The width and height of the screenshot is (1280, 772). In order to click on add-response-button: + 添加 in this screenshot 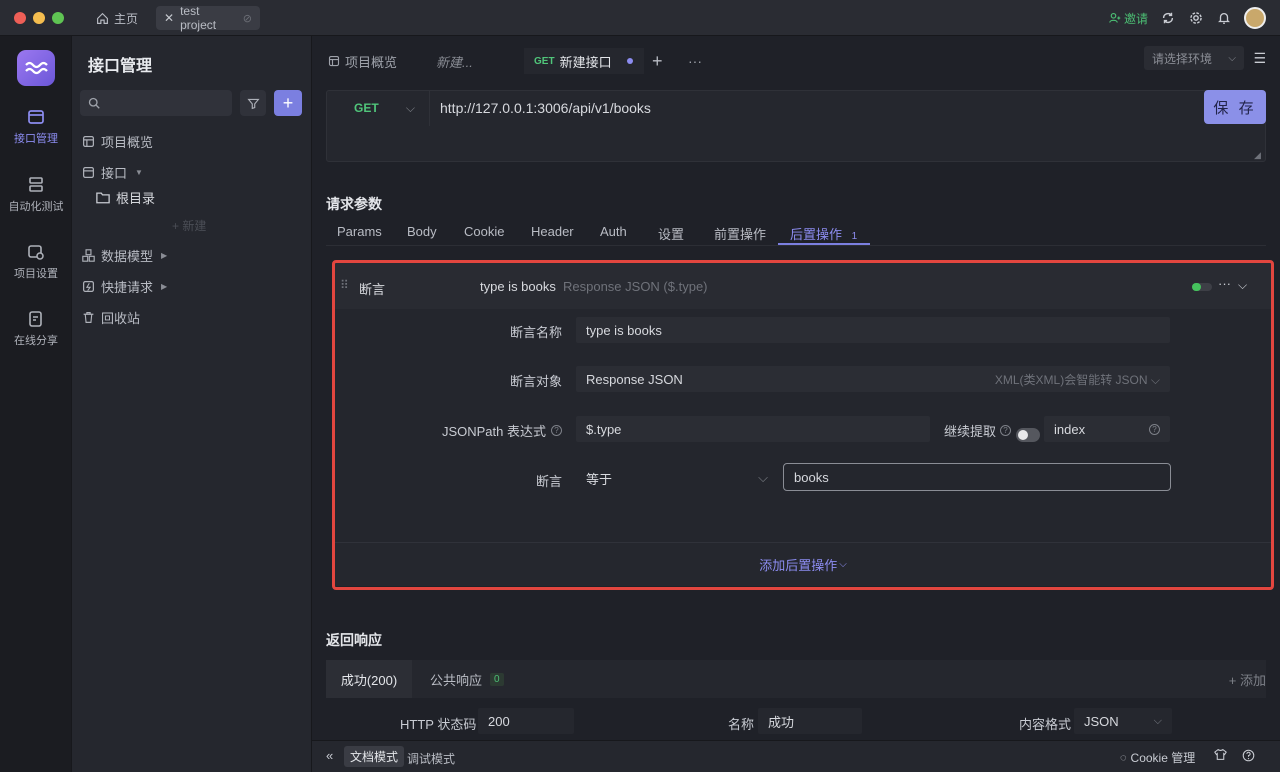, I will do `click(1247, 679)`.